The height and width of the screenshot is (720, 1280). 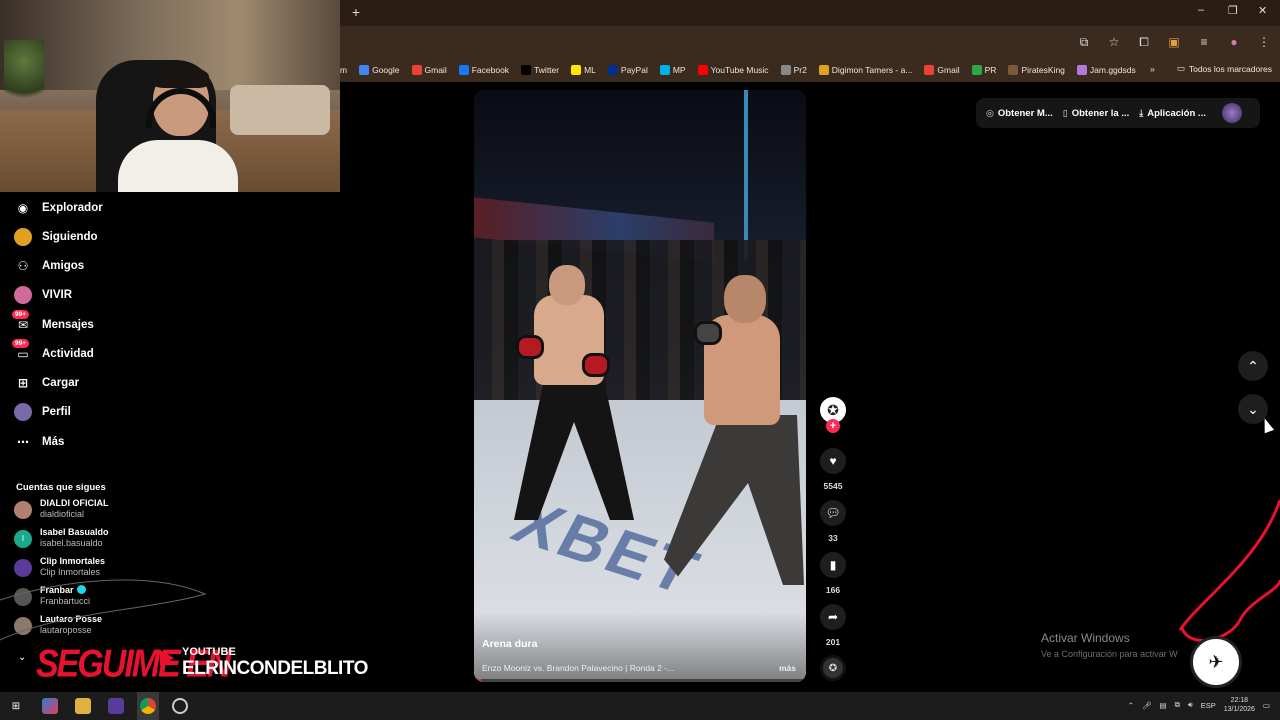 I want to click on following-account: Franbar Franbartucci, so click(x=52, y=596).